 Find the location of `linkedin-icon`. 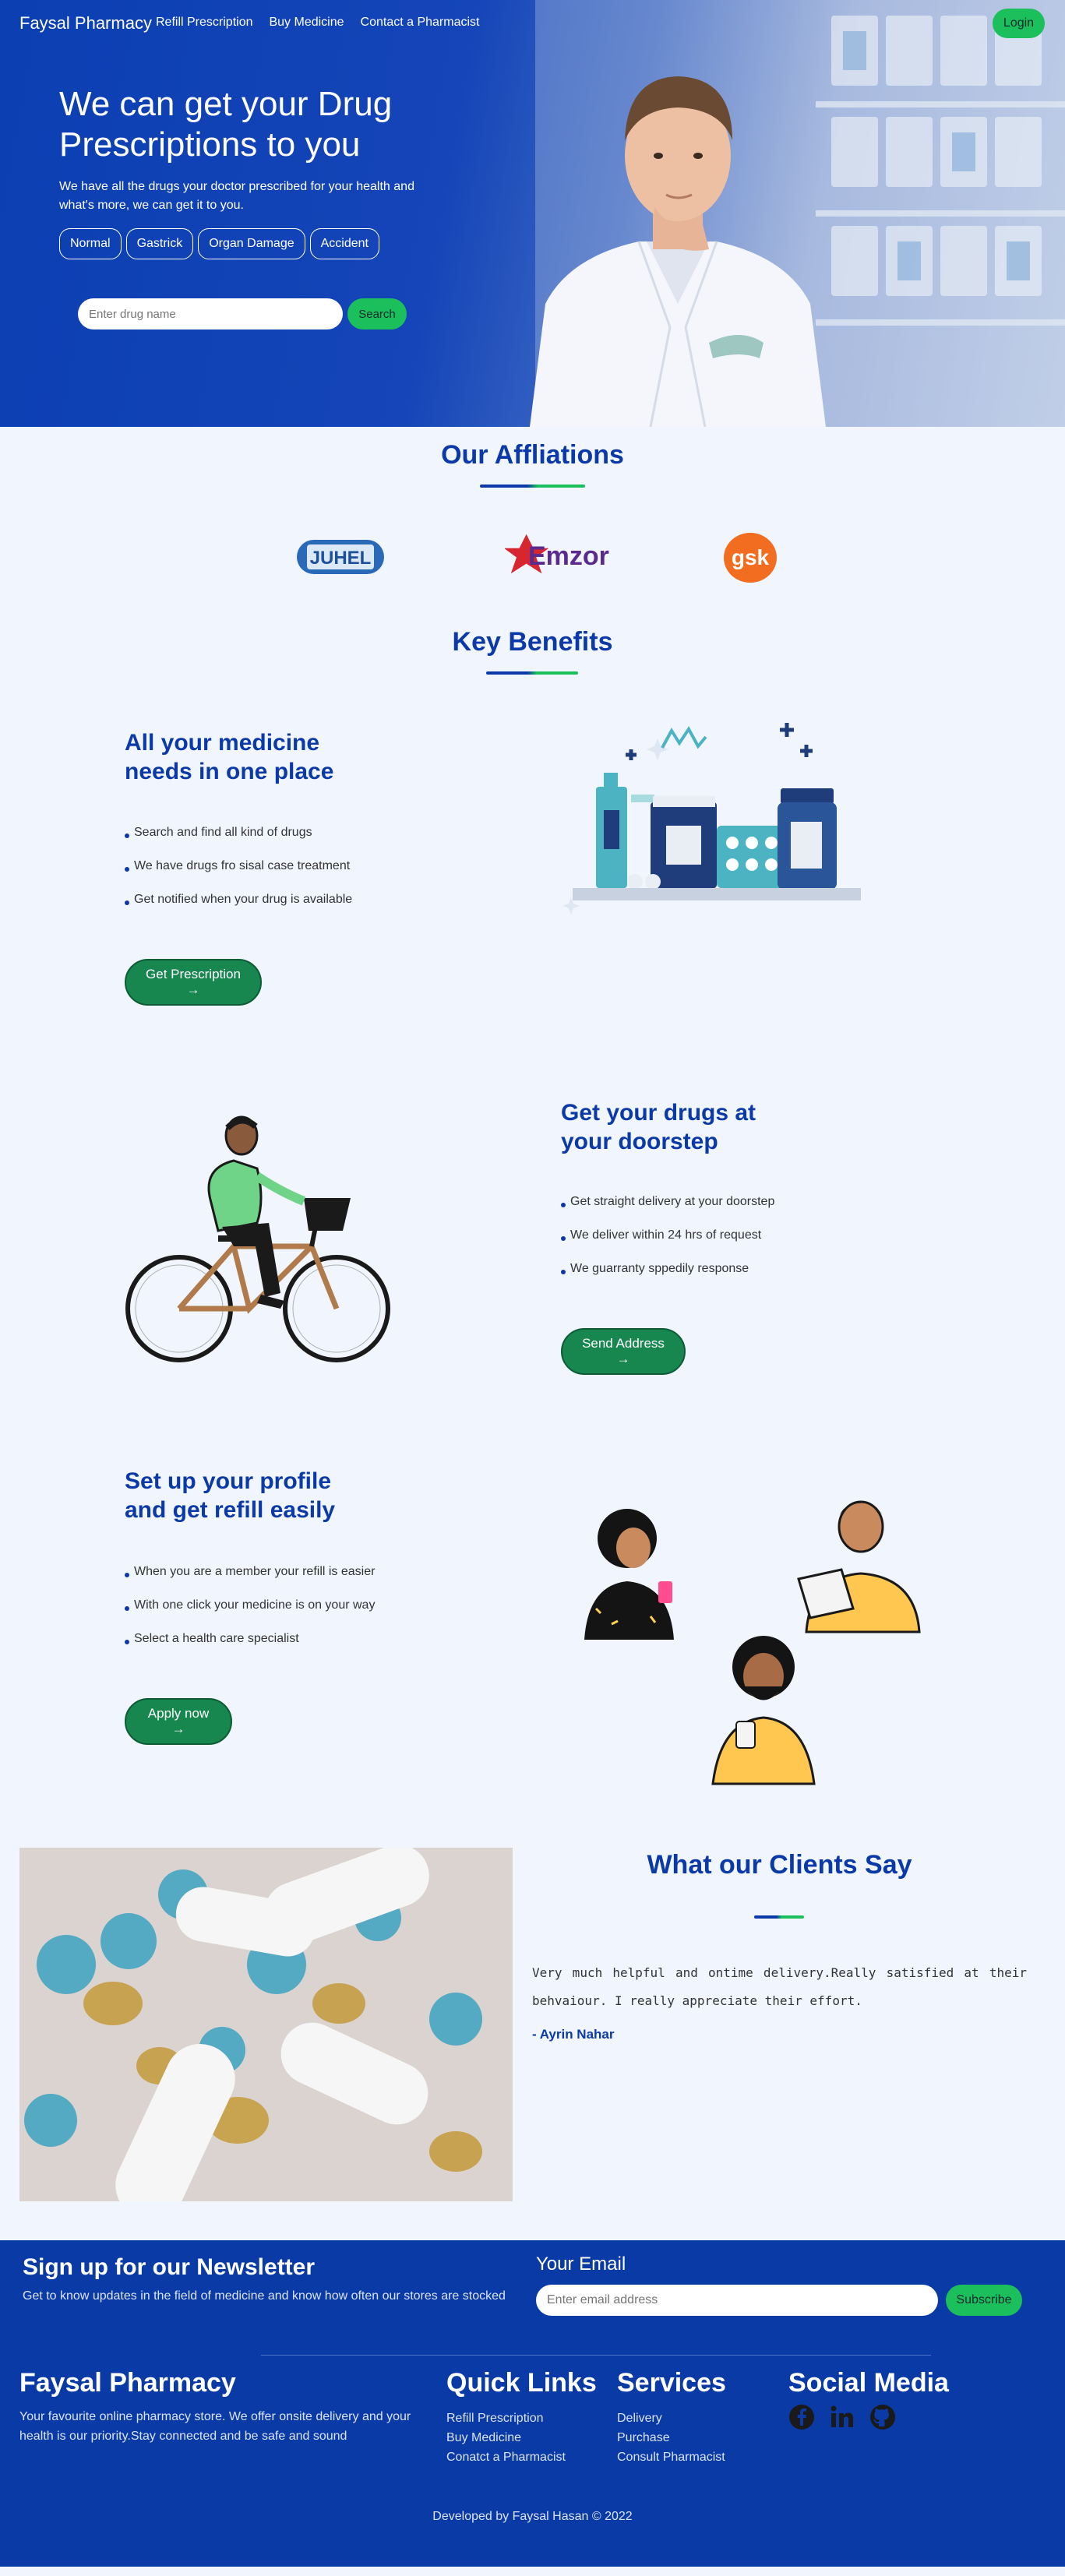

linkedin-icon is located at coordinates (842, 2417).